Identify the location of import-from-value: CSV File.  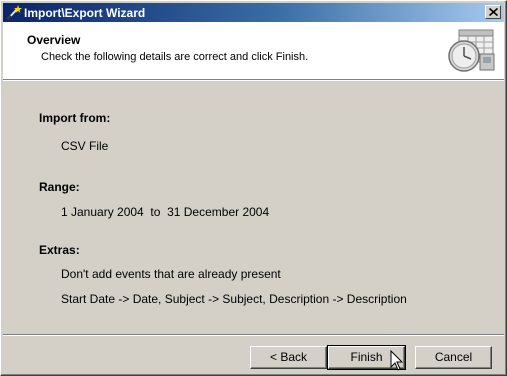
(85, 146).